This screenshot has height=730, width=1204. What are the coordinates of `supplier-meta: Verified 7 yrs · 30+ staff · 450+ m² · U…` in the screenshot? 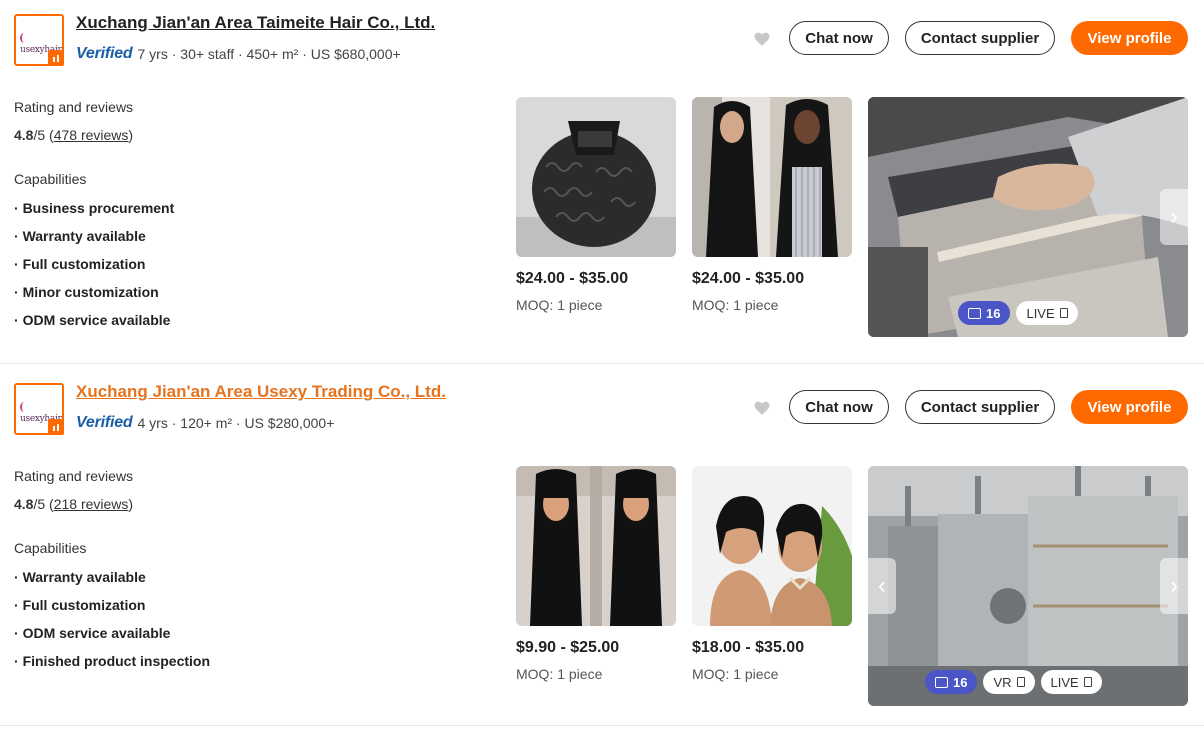 It's located at (238, 54).